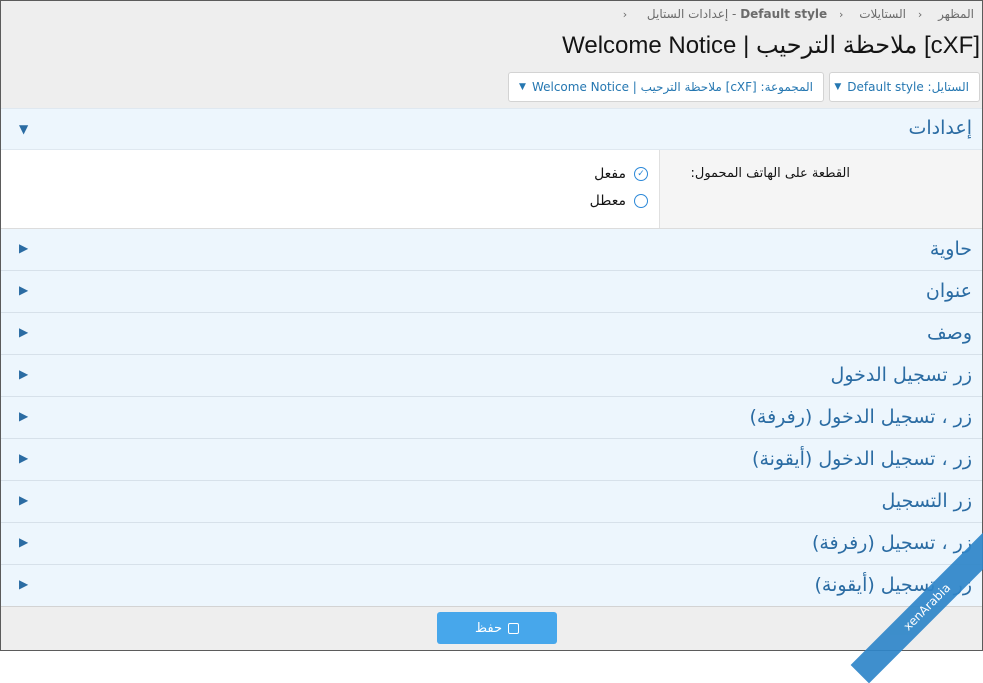 The width and height of the screenshot is (983, 683). What do you see at coordinates (950, 249) in the screenshot?
I see `section-title: حاوية` at bounding box center [950, 249].